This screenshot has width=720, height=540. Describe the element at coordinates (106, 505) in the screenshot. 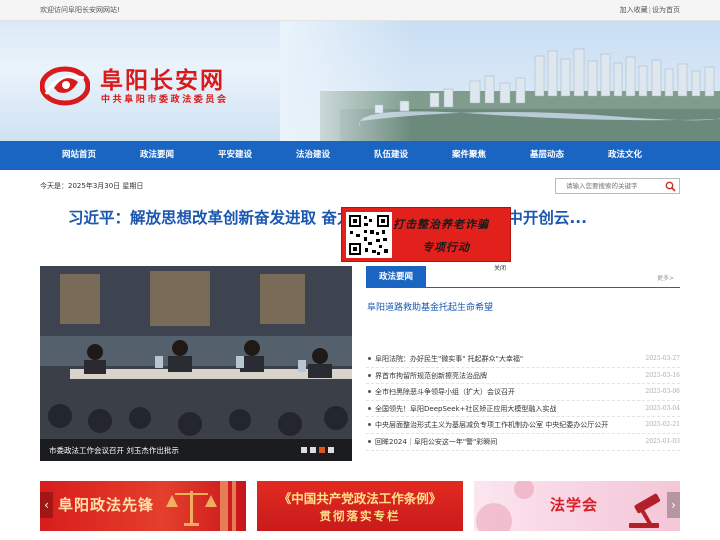

I see `ad1-text: 阜阳政法先锋` at that location.